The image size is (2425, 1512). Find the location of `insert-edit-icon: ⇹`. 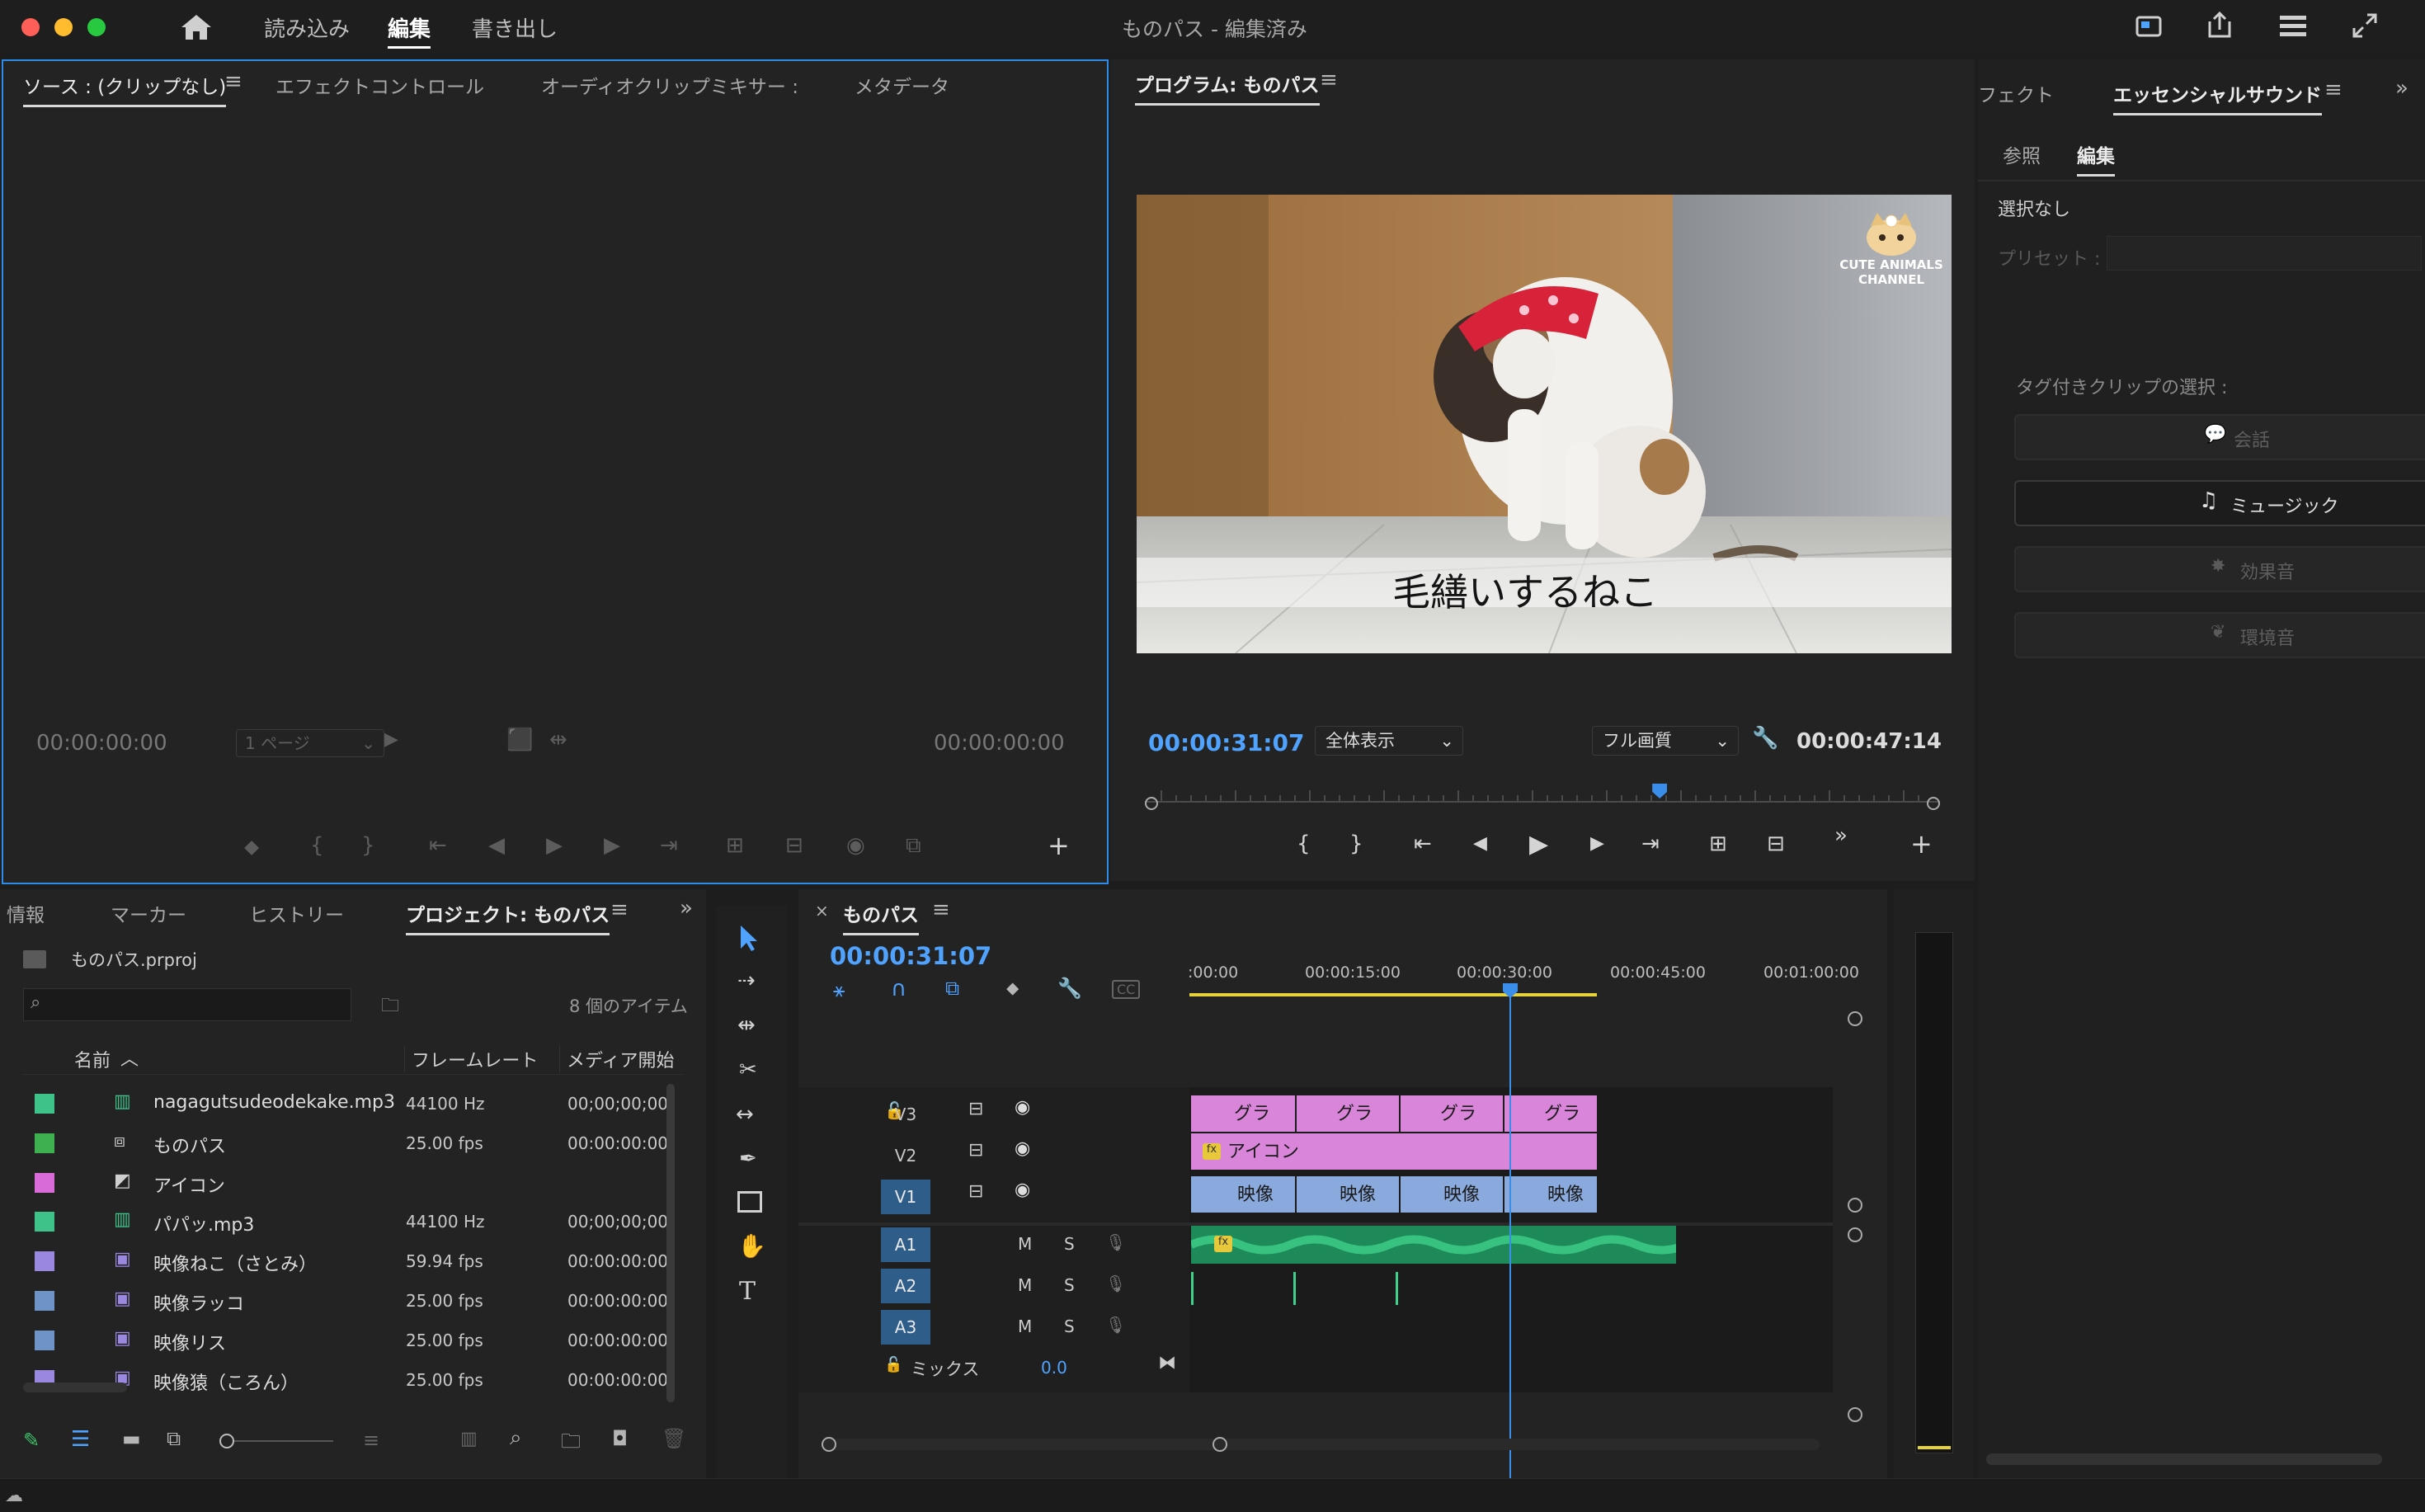

insert-edit-icon: ⇹ is located at coordinates (558, 740).